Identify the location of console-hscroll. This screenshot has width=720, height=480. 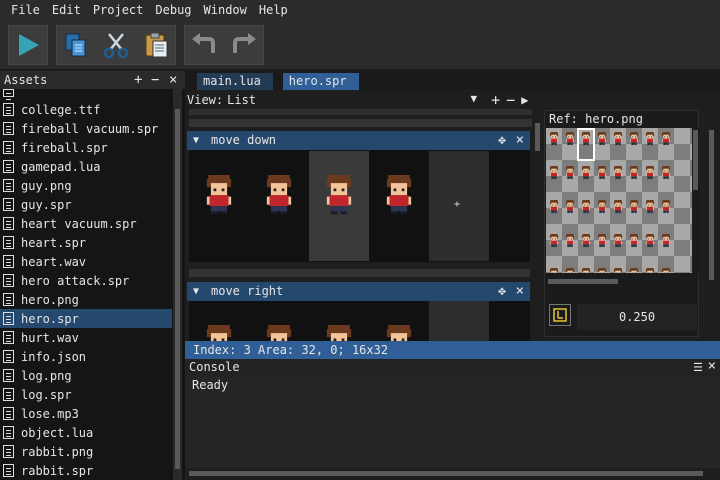
(446, 473).